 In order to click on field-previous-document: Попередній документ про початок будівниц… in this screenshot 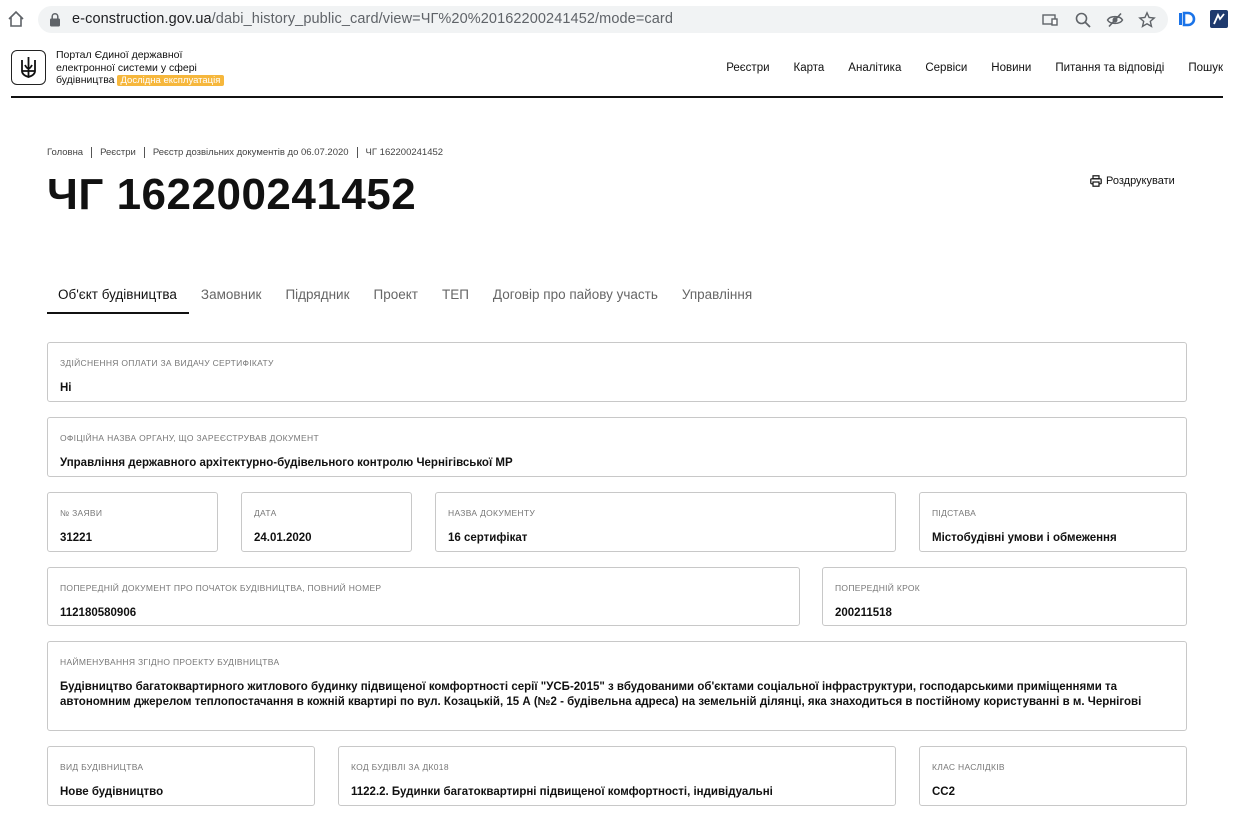, I will do `click(423, 596)`.